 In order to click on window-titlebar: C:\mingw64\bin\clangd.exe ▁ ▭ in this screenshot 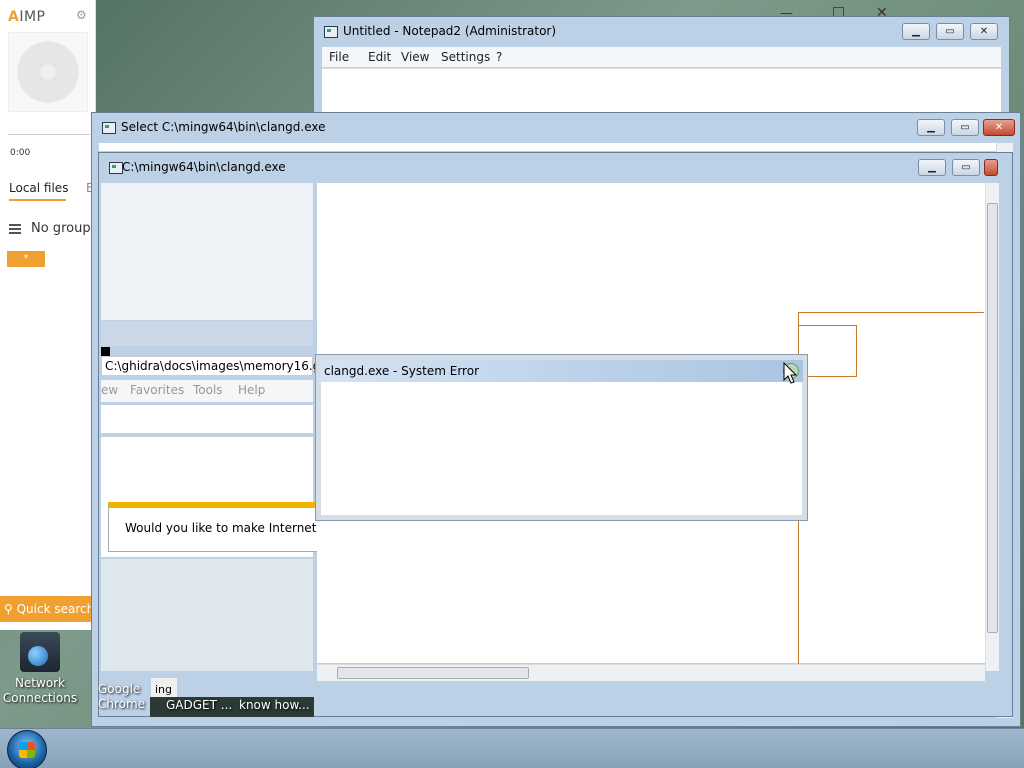, I will do `click(555, 168)`.